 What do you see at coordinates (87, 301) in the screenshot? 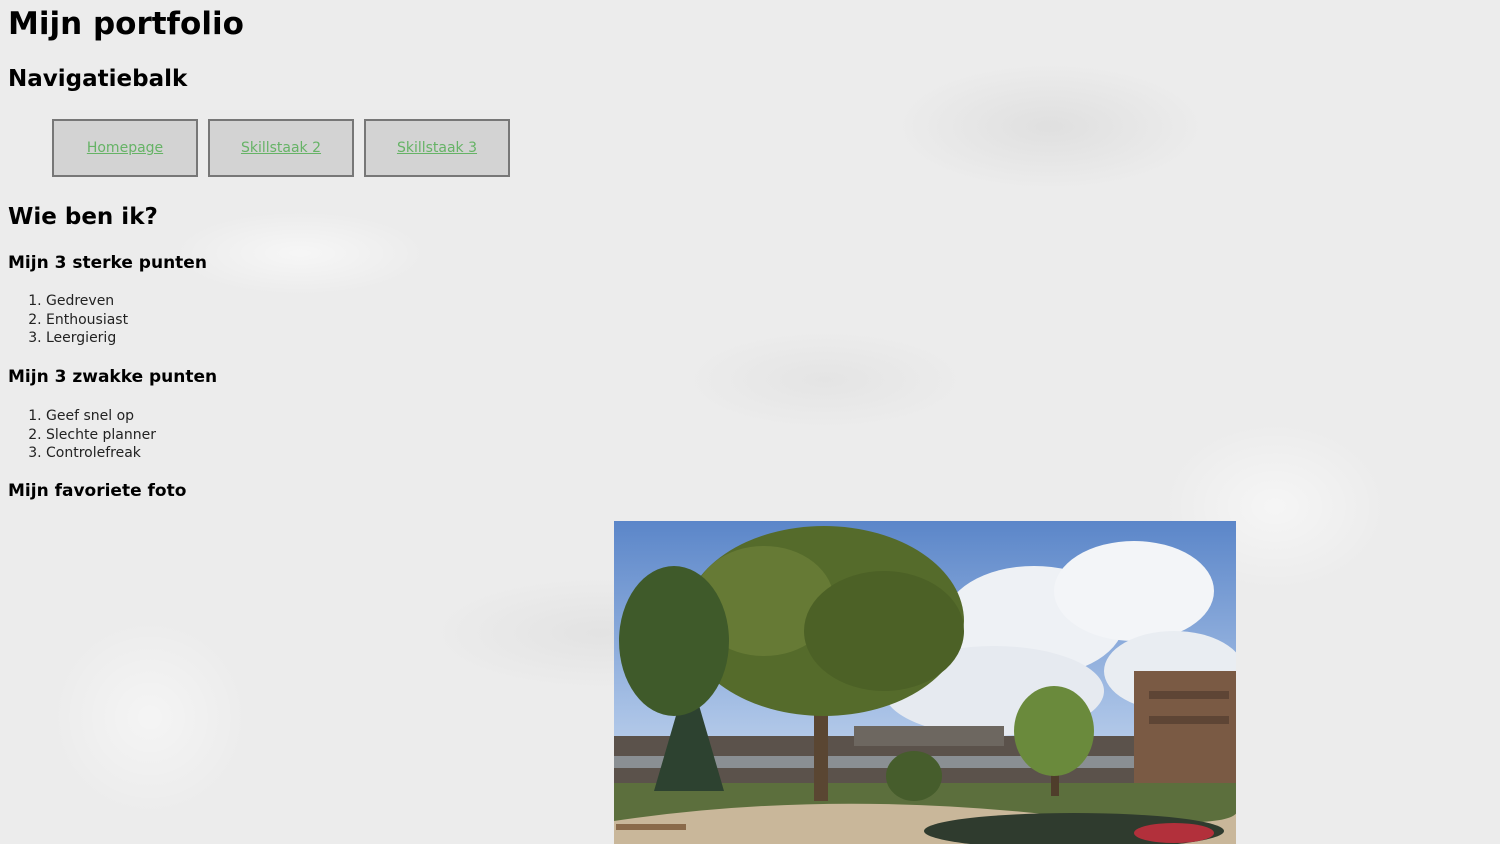
I see `list-item: Gedreven` at bounding box center [87, 301].